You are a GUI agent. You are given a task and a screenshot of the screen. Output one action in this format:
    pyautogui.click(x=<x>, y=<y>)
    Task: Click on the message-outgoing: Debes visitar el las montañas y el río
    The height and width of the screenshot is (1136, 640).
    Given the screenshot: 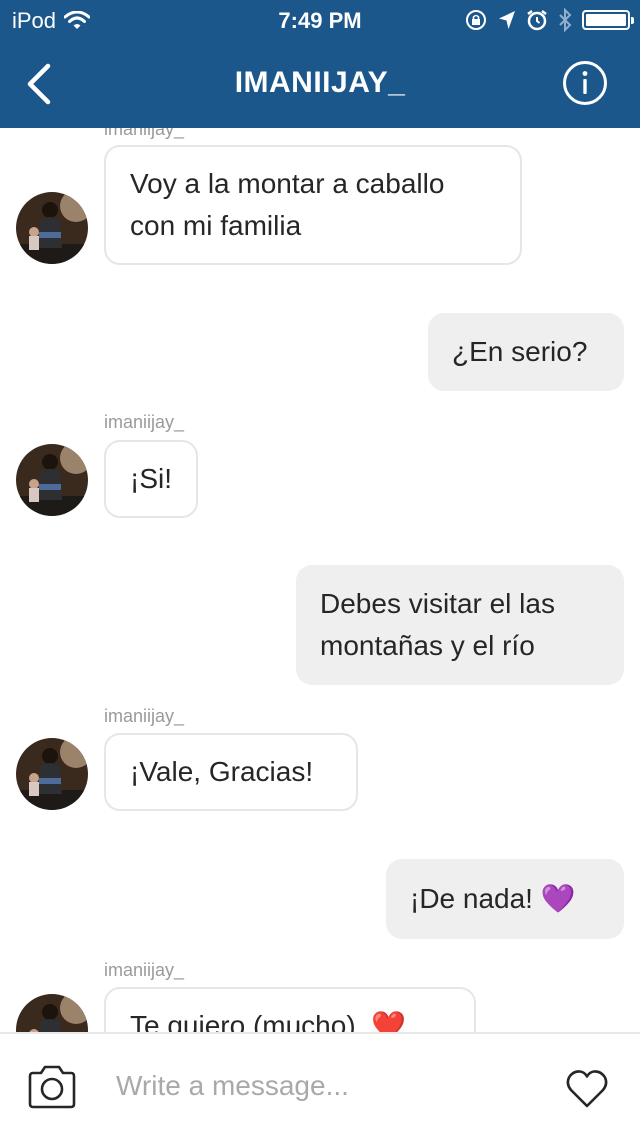 What is the action you would take?
    pyautogui.click(x=320, y=625)
    